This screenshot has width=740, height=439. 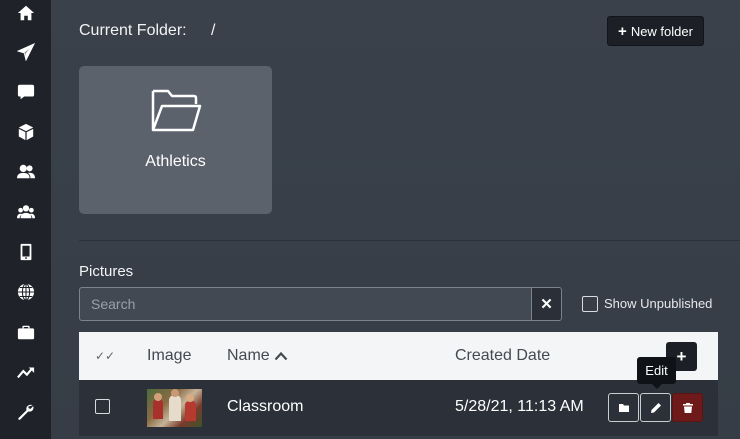 I want to click on delete-button, so click(x=687, y=407).